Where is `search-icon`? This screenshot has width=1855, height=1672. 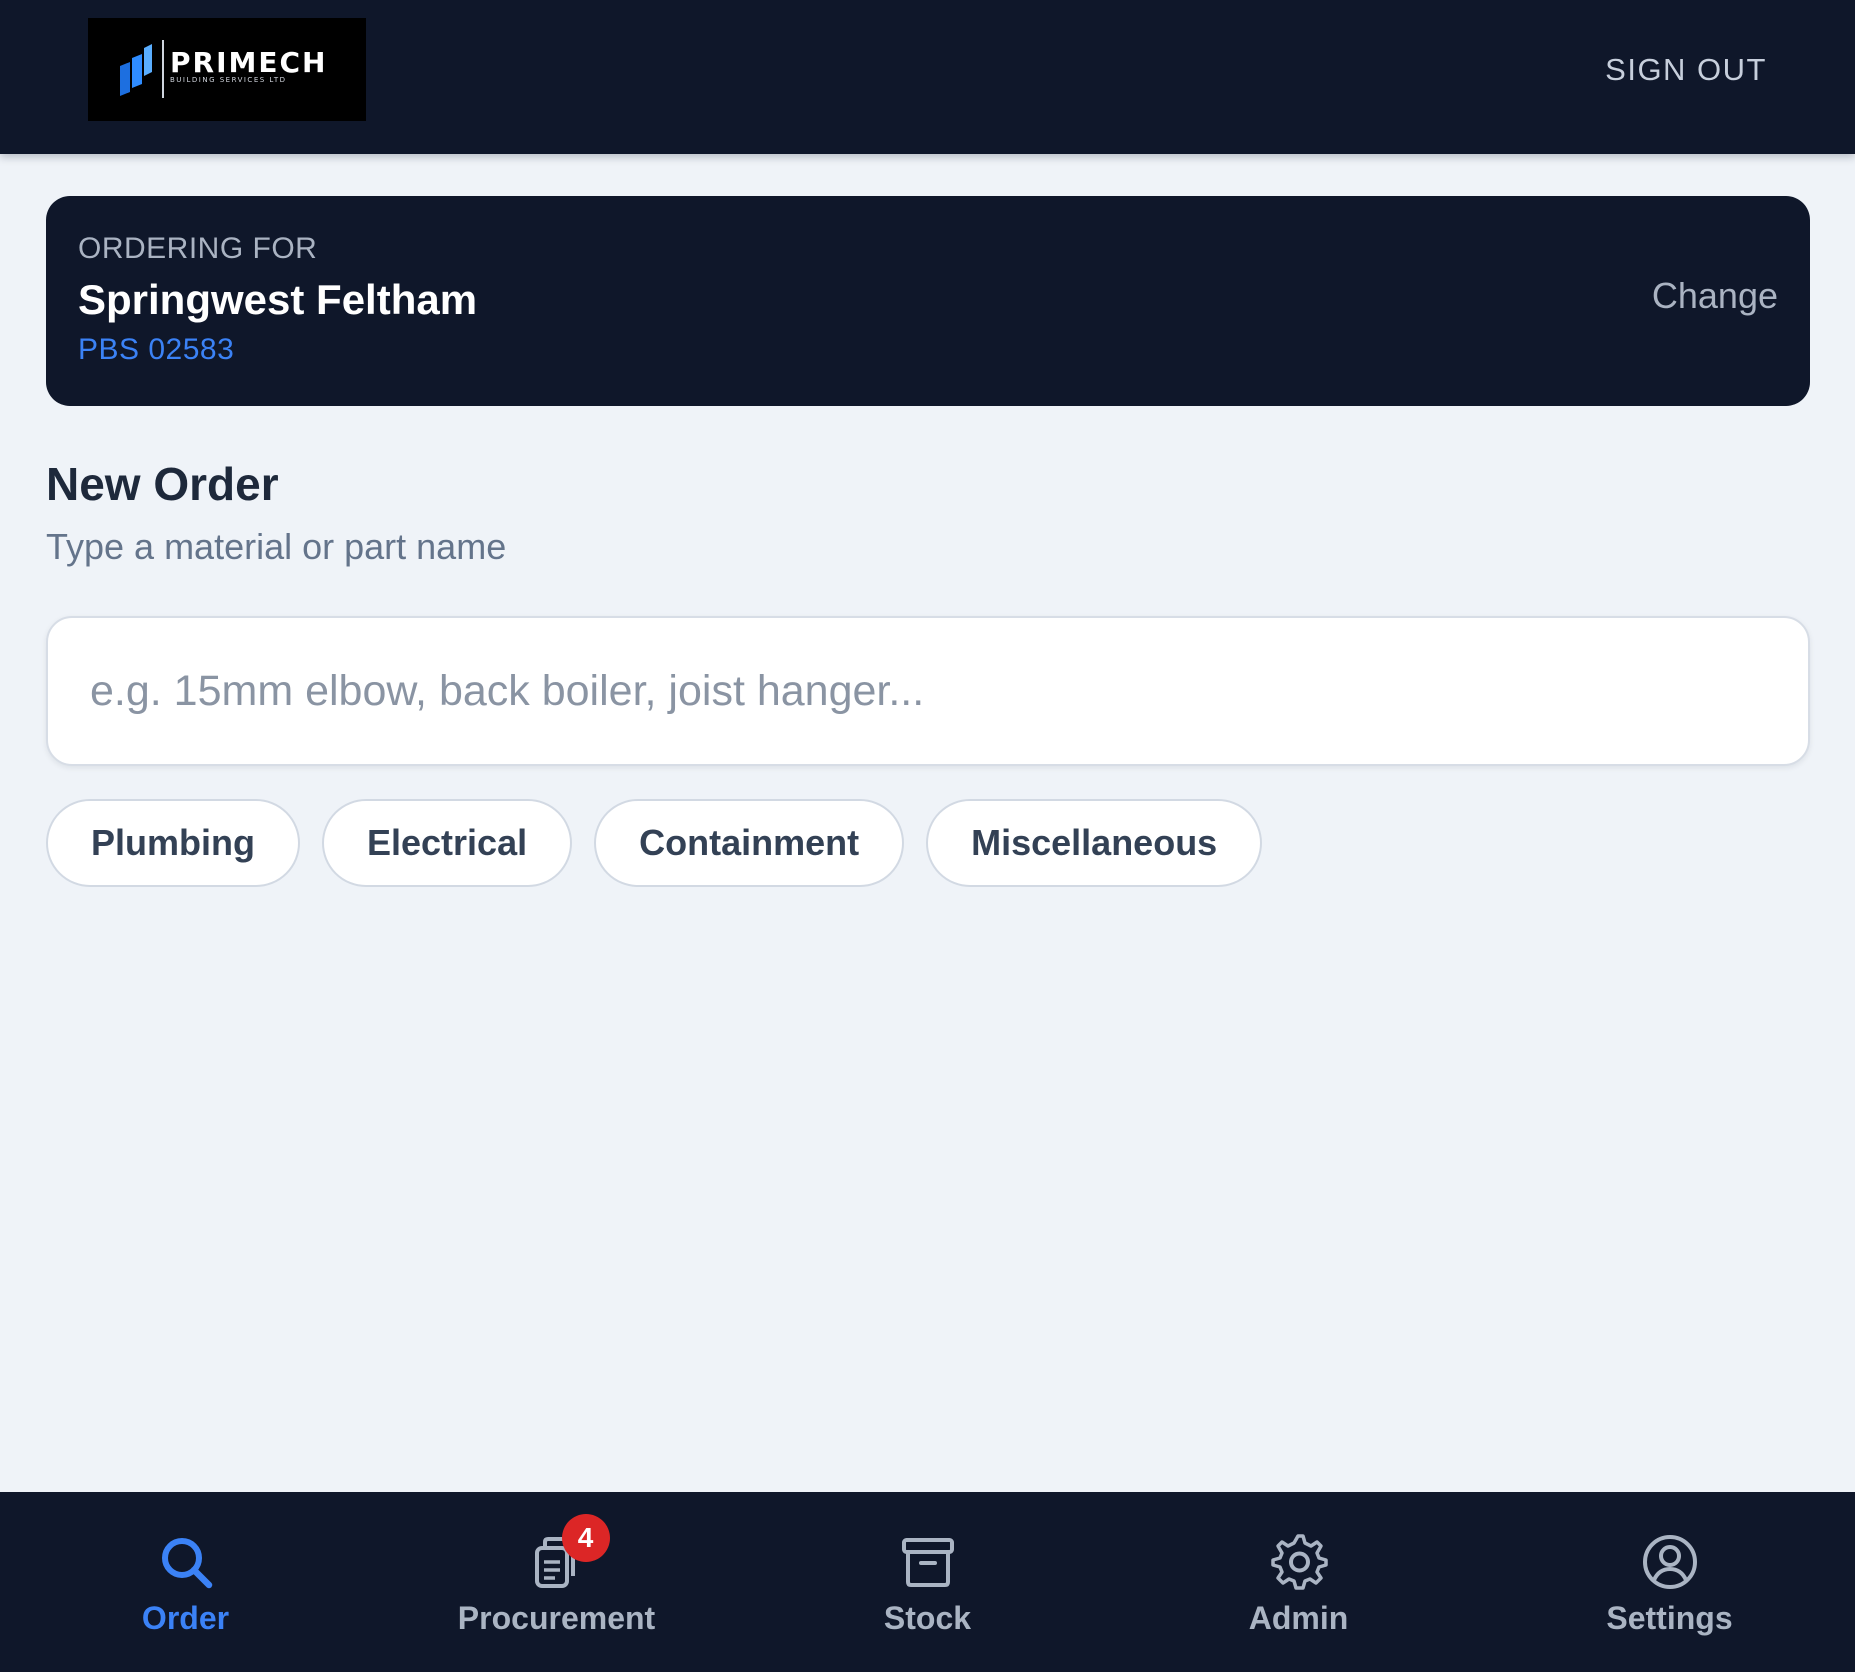 search-icon is located at coordinates (186, 1563).